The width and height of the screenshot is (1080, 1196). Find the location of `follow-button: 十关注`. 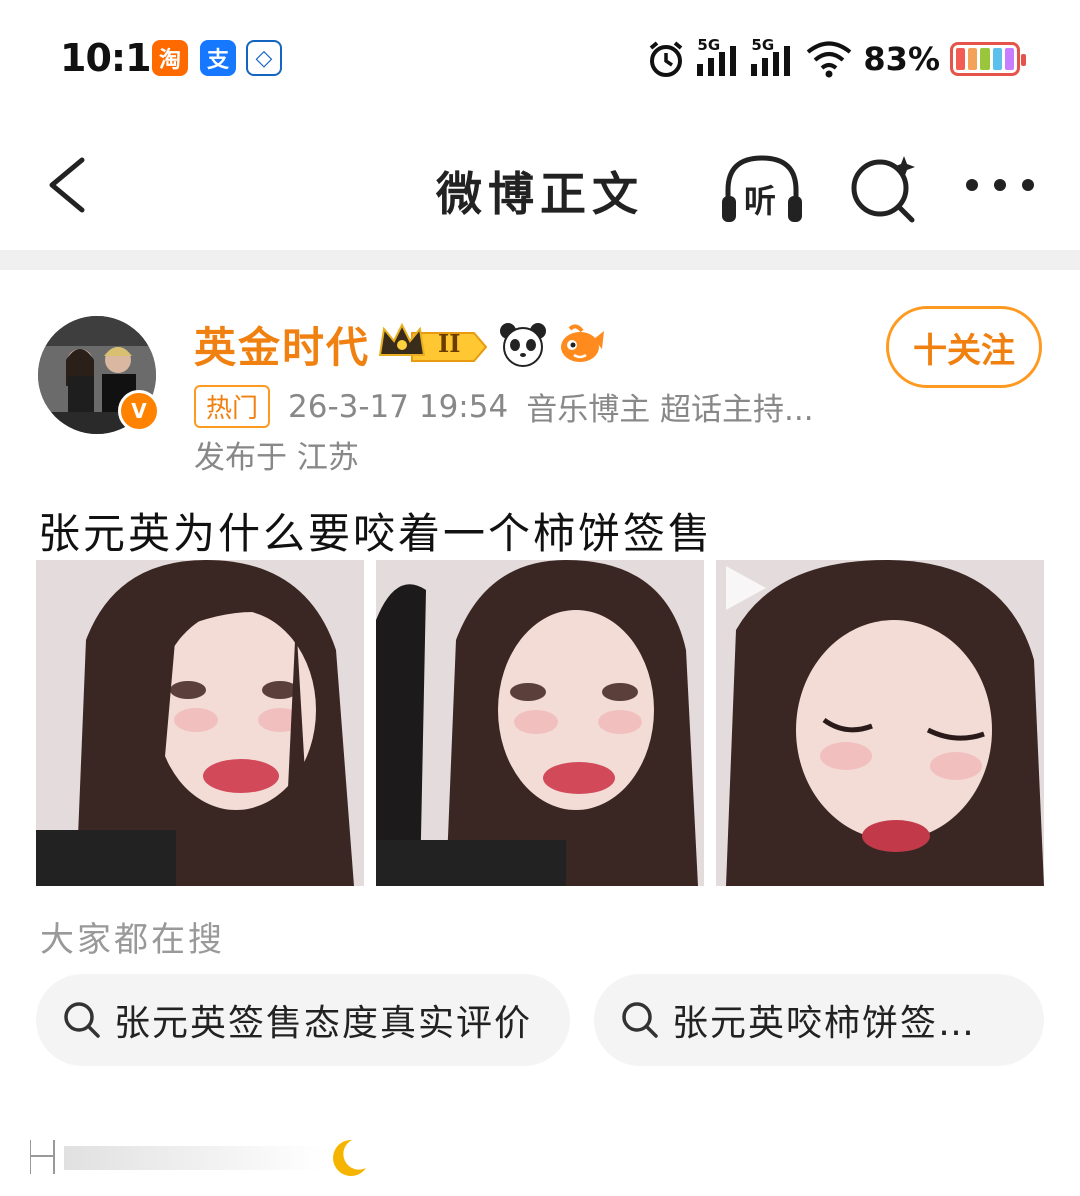

follow-button: 十关注 is located at coordinates (964, 347).